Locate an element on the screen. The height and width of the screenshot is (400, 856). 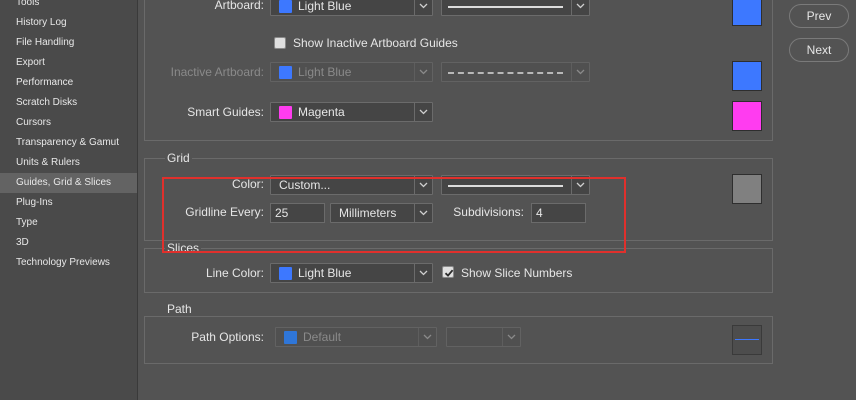
sidebar-item-transparency-gamut: Transparency & Gamut is located at coordinates (68, 143).